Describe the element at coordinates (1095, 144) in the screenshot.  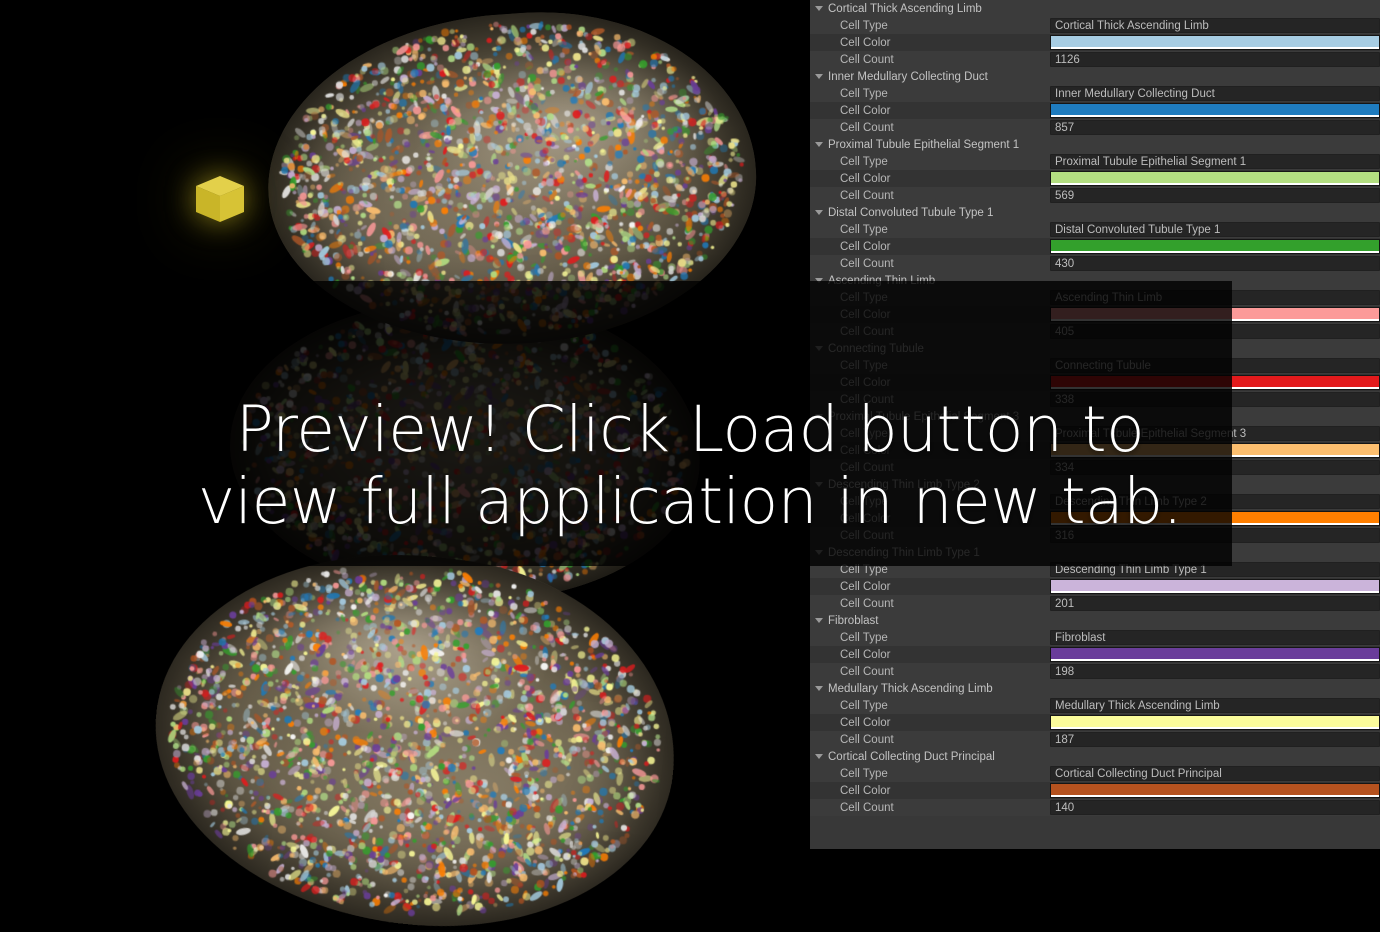
I see `cell-type-group-header: Proximal Tubule Epithelial Segment 1` at that location.